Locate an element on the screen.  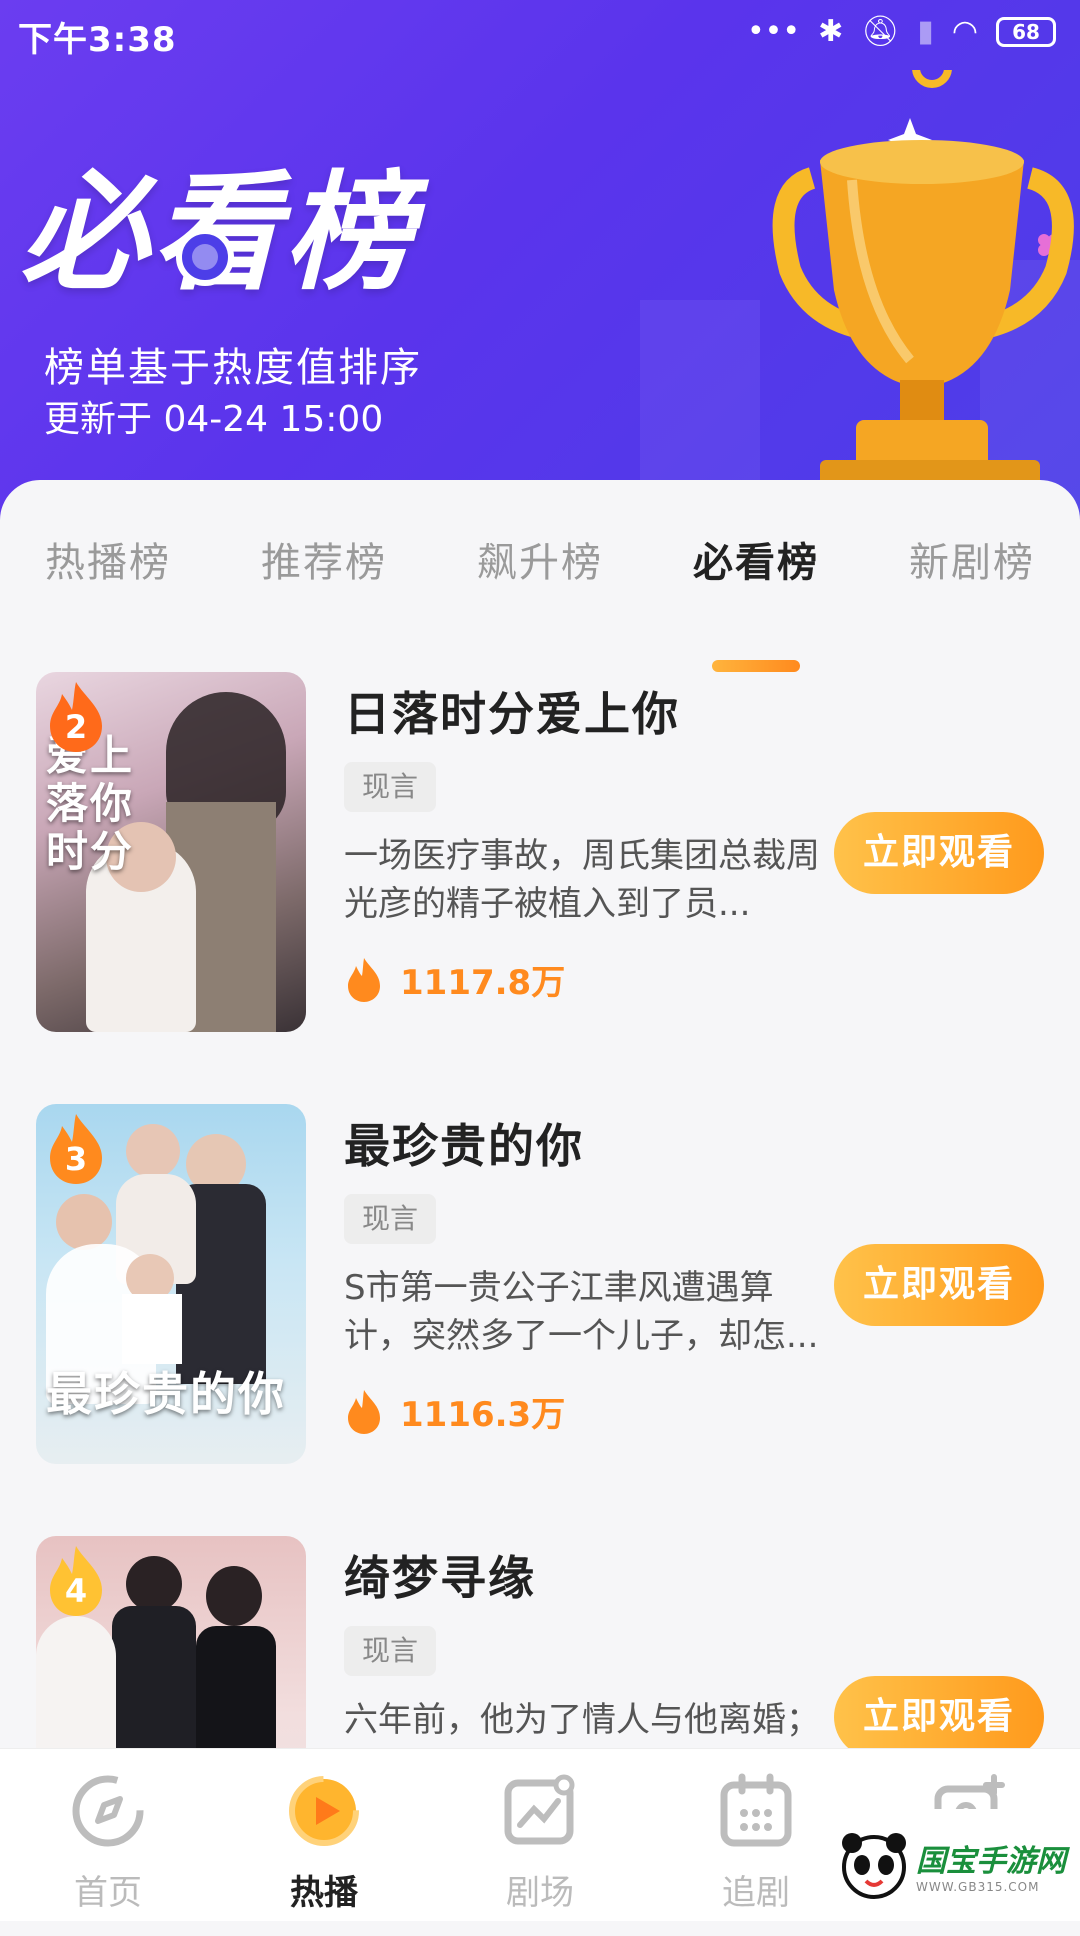
nav-home: 首页 is located at coordinates (108, 1842).